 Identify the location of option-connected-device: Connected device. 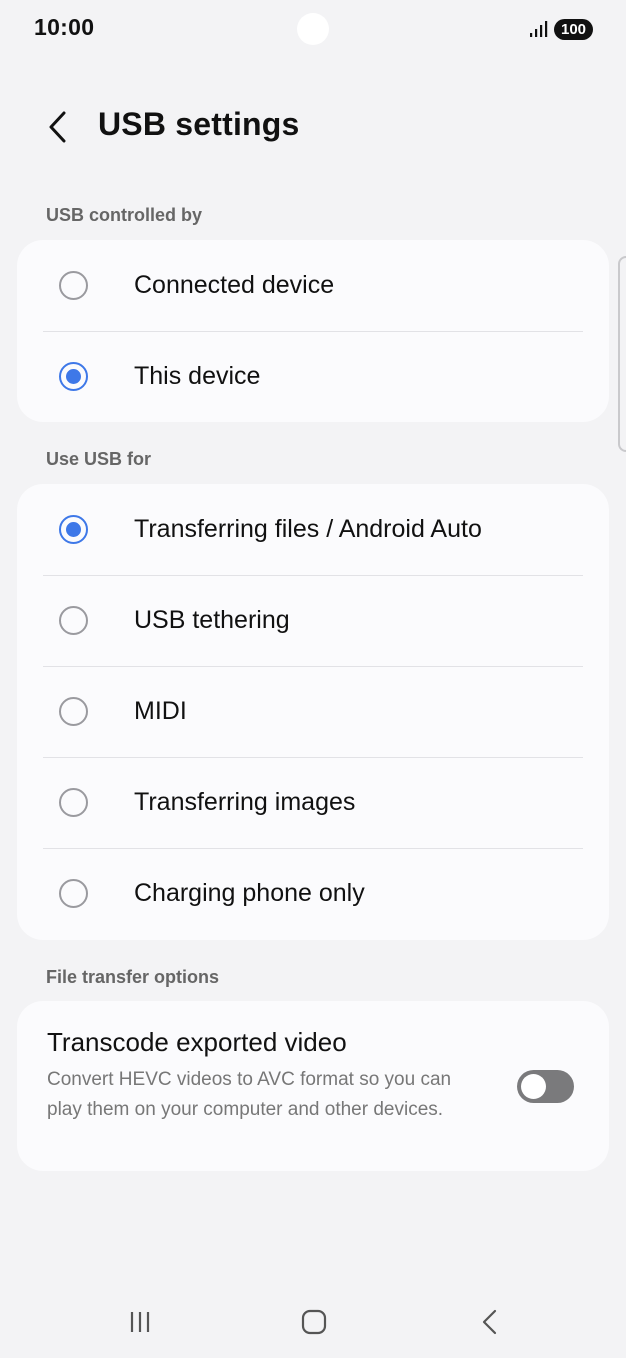
(313, 285).